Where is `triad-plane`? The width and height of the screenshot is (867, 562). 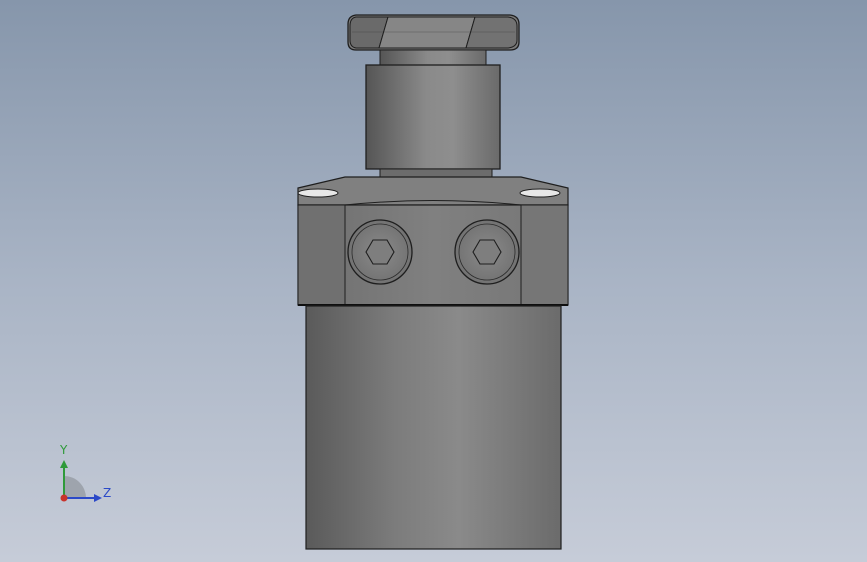 triad-plane is located at coordinates (75, 487).